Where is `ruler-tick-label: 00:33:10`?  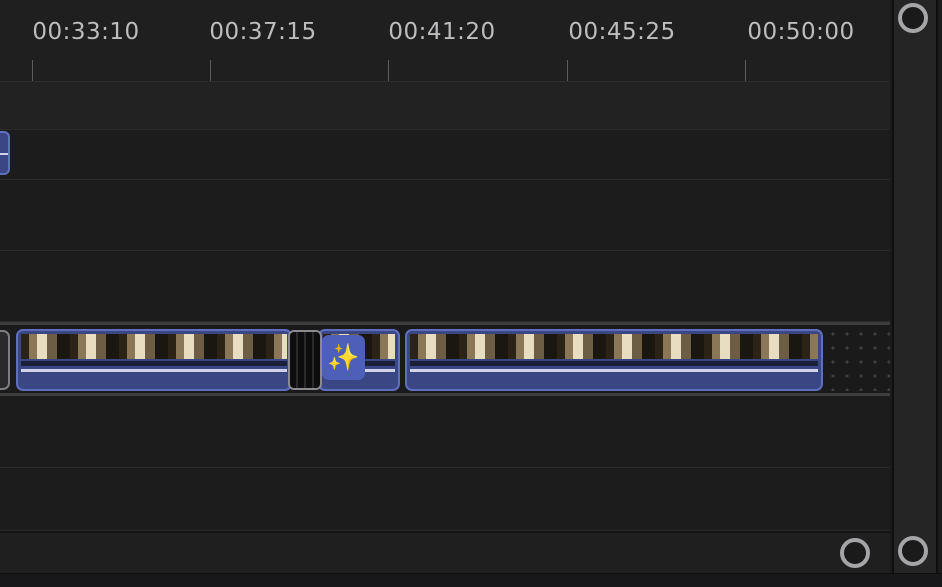
ruler-tick-label: 00:33:10 is located at coordinates (86, 32).